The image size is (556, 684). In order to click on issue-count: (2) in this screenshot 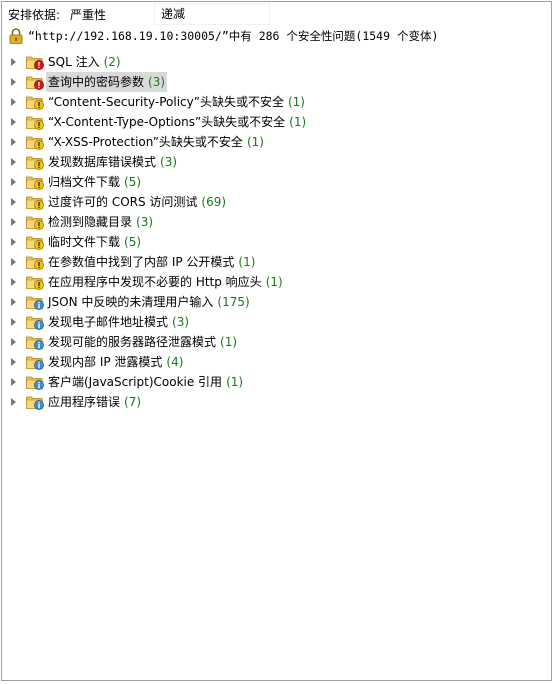, I will do `click(112, 62)`.